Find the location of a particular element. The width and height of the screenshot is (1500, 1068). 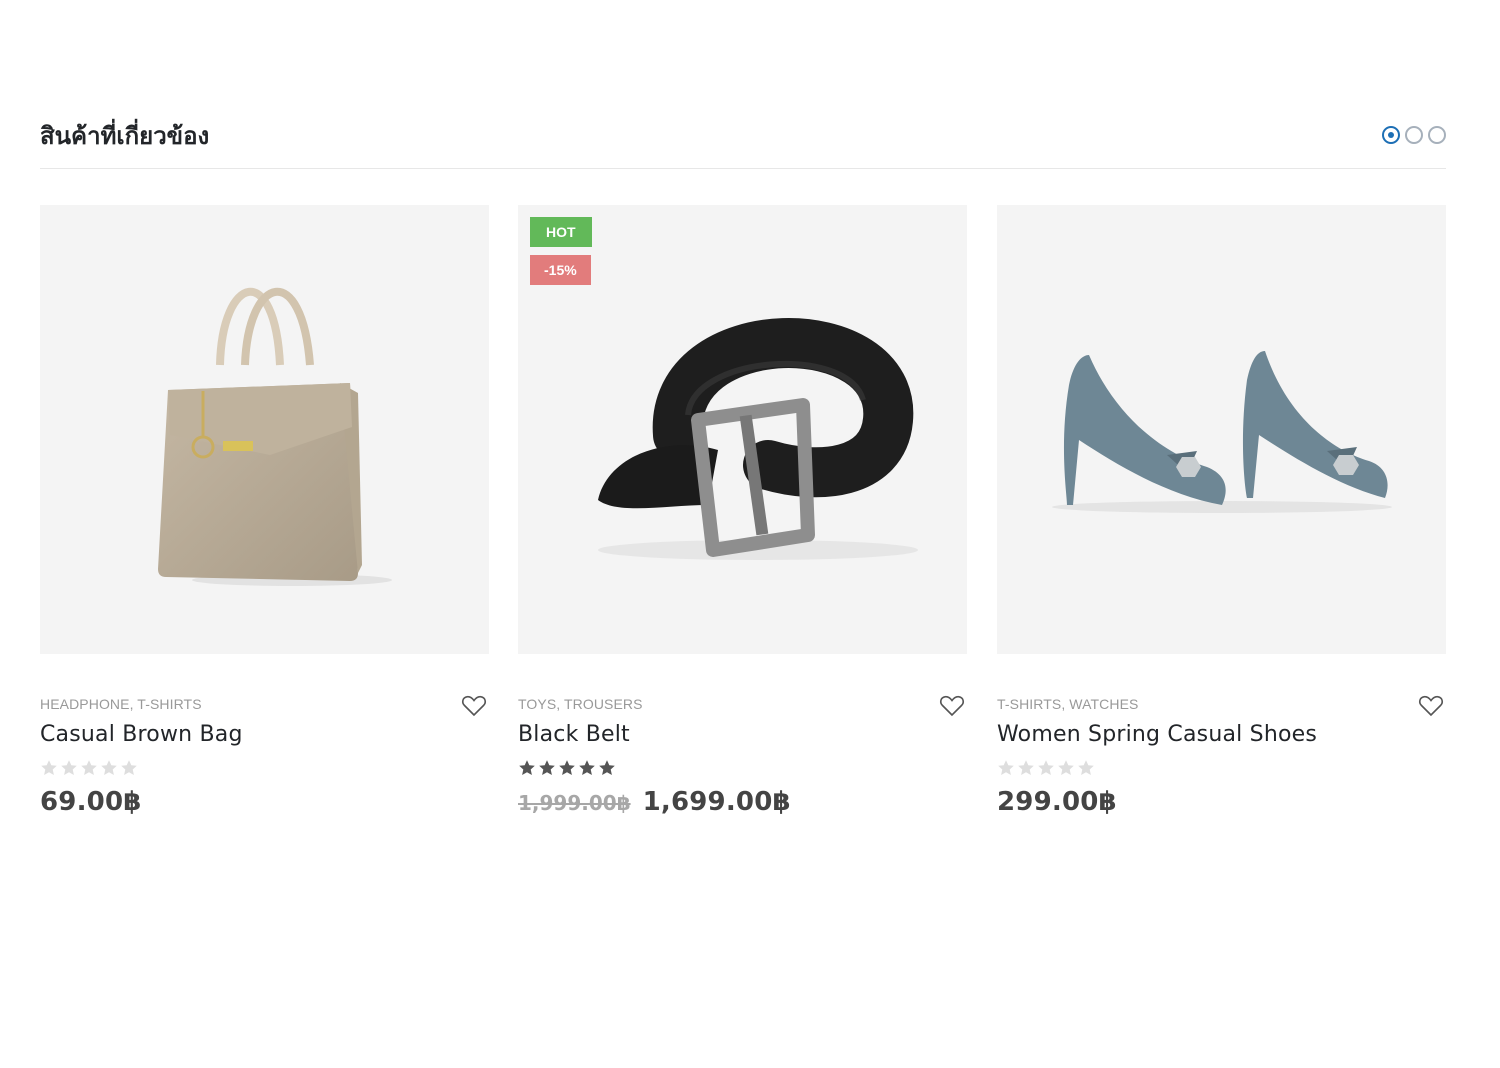

product-name: Women Spring Casual Shoes is located at coordinates (1221, 735).